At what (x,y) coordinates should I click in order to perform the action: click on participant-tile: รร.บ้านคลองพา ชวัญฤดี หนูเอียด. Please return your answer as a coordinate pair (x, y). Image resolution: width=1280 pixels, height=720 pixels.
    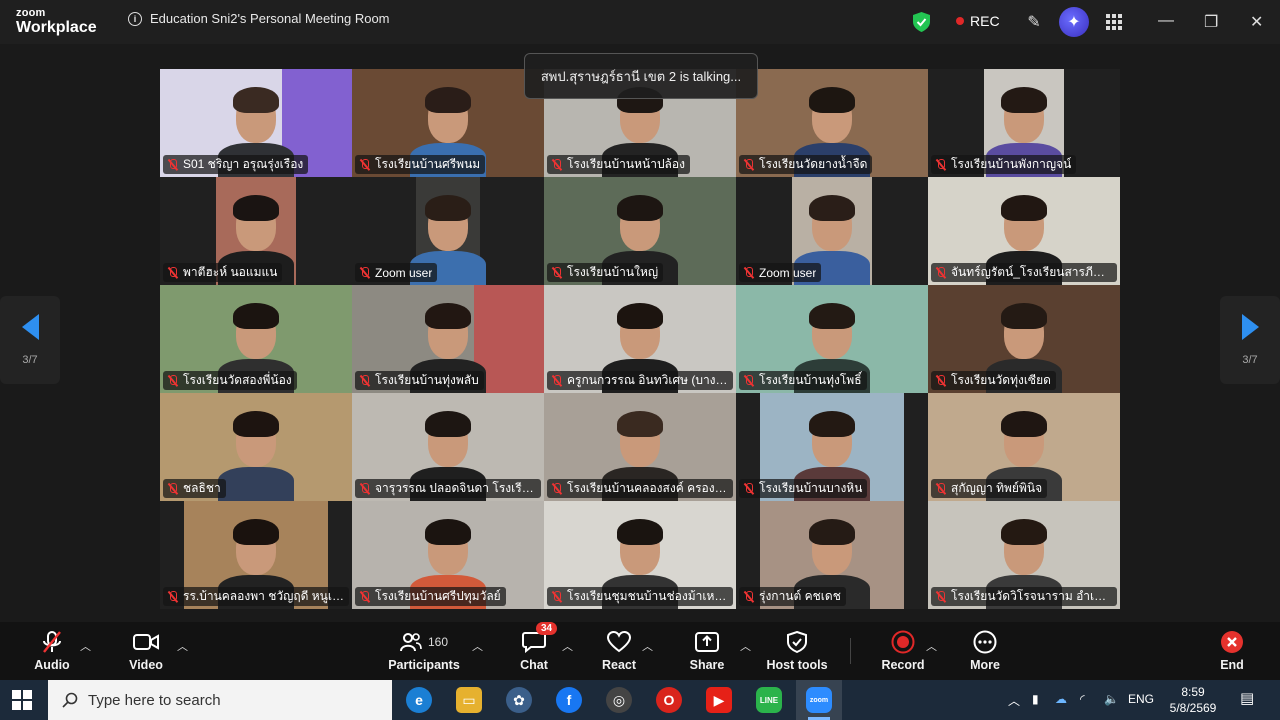
    Looking at the image, I should click on (256, 555).